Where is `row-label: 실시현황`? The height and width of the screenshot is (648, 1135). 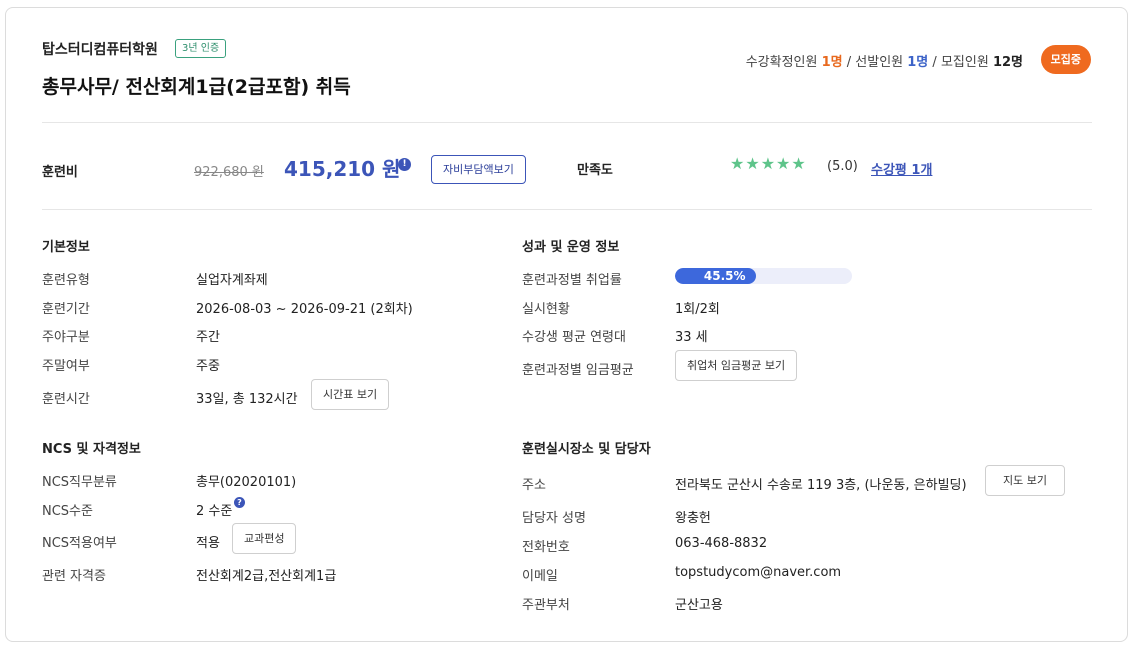 row-label: 실시현황 is located at coordinates (546, 309).